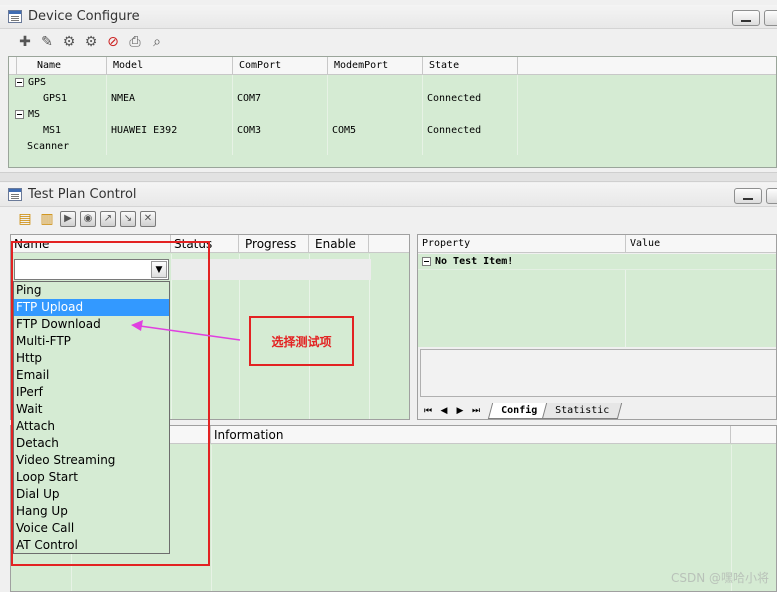 This screenshot has height=592, width=777. I want to click on column-value: Value, so click(701, 243).